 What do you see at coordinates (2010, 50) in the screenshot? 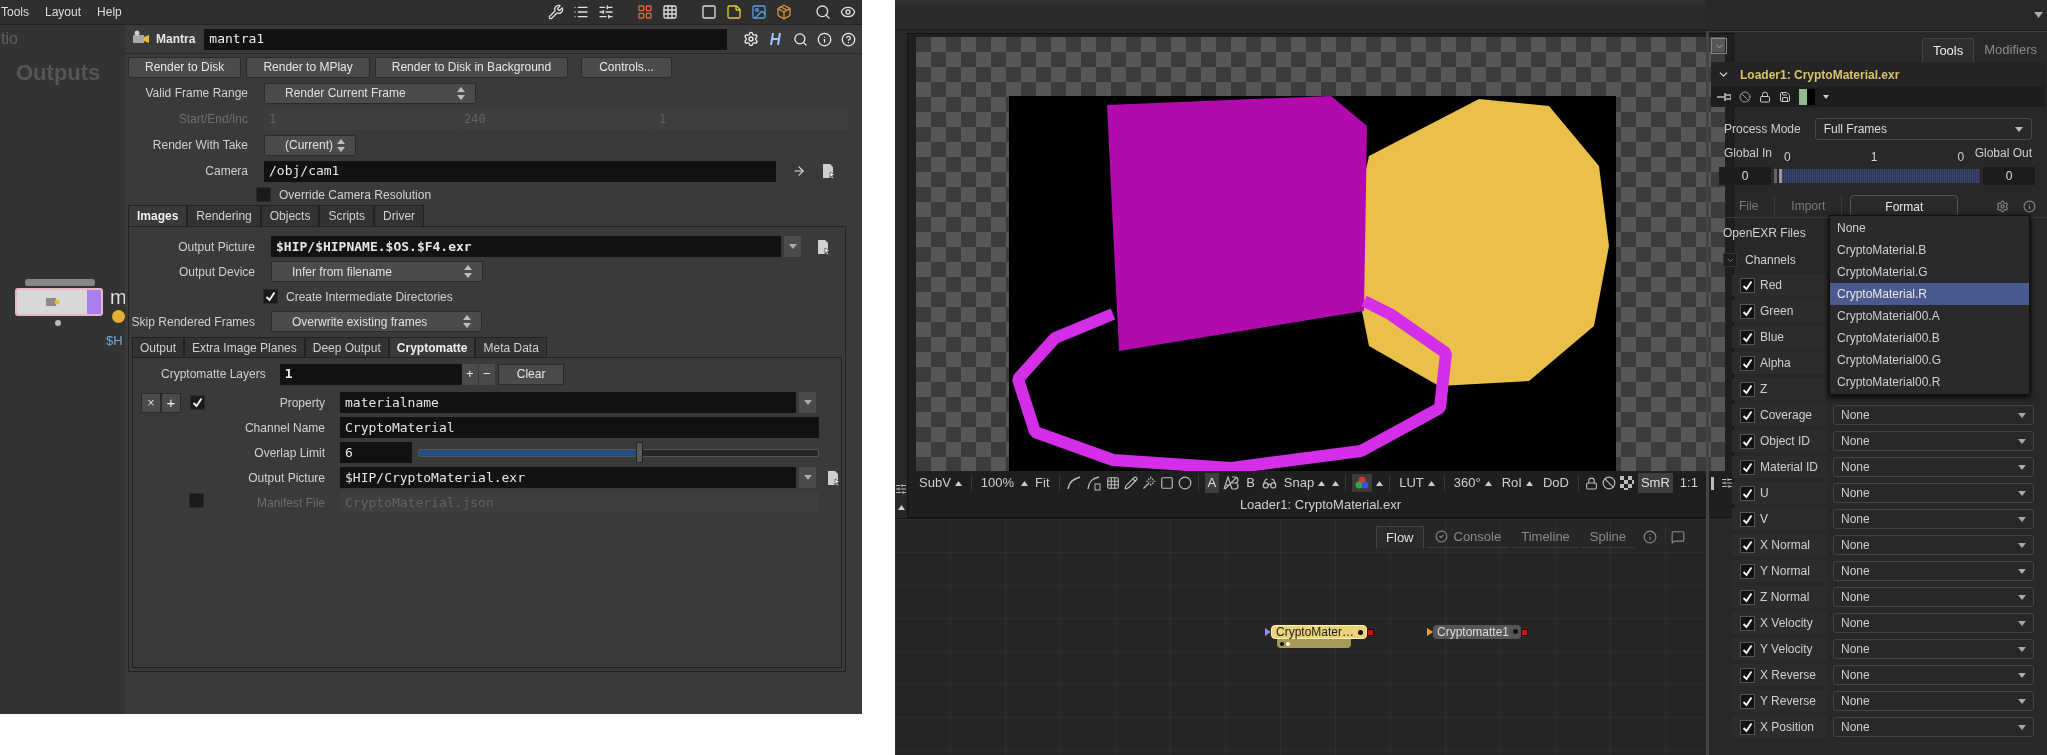
I see `tab: Modifiers` at bounding box center [2010, 50].